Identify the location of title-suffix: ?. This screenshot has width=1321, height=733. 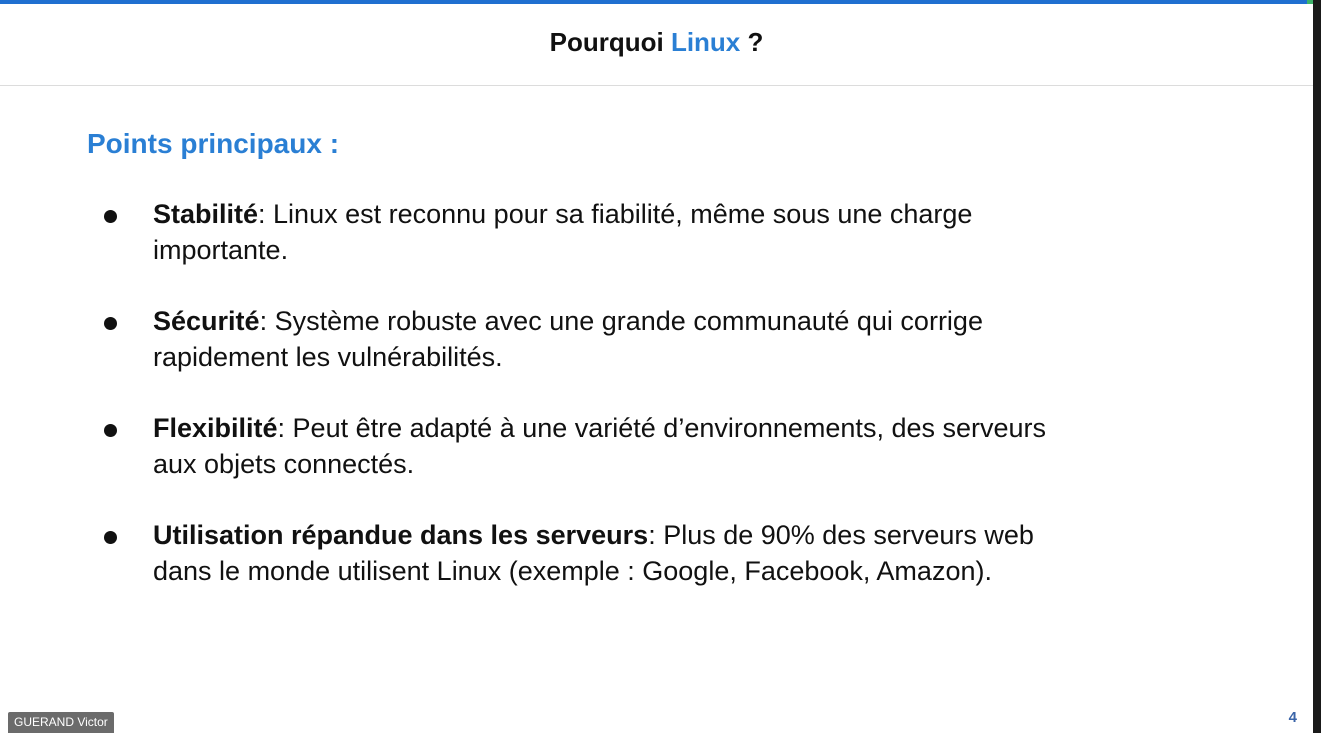
(752, 42).